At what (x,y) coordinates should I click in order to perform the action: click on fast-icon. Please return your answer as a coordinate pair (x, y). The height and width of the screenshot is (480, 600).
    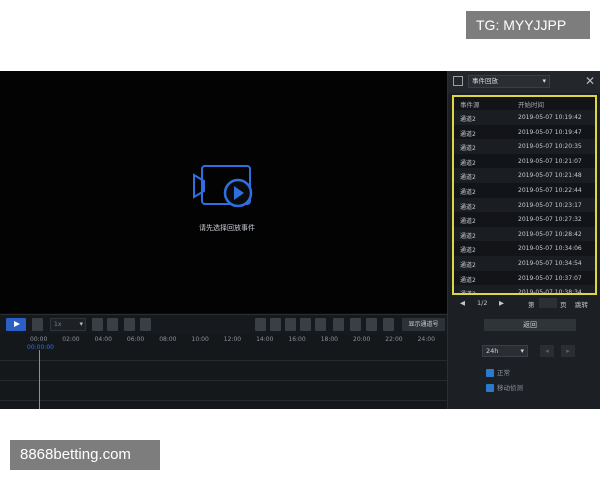
    Looking at the image, I should click on (112, 324).